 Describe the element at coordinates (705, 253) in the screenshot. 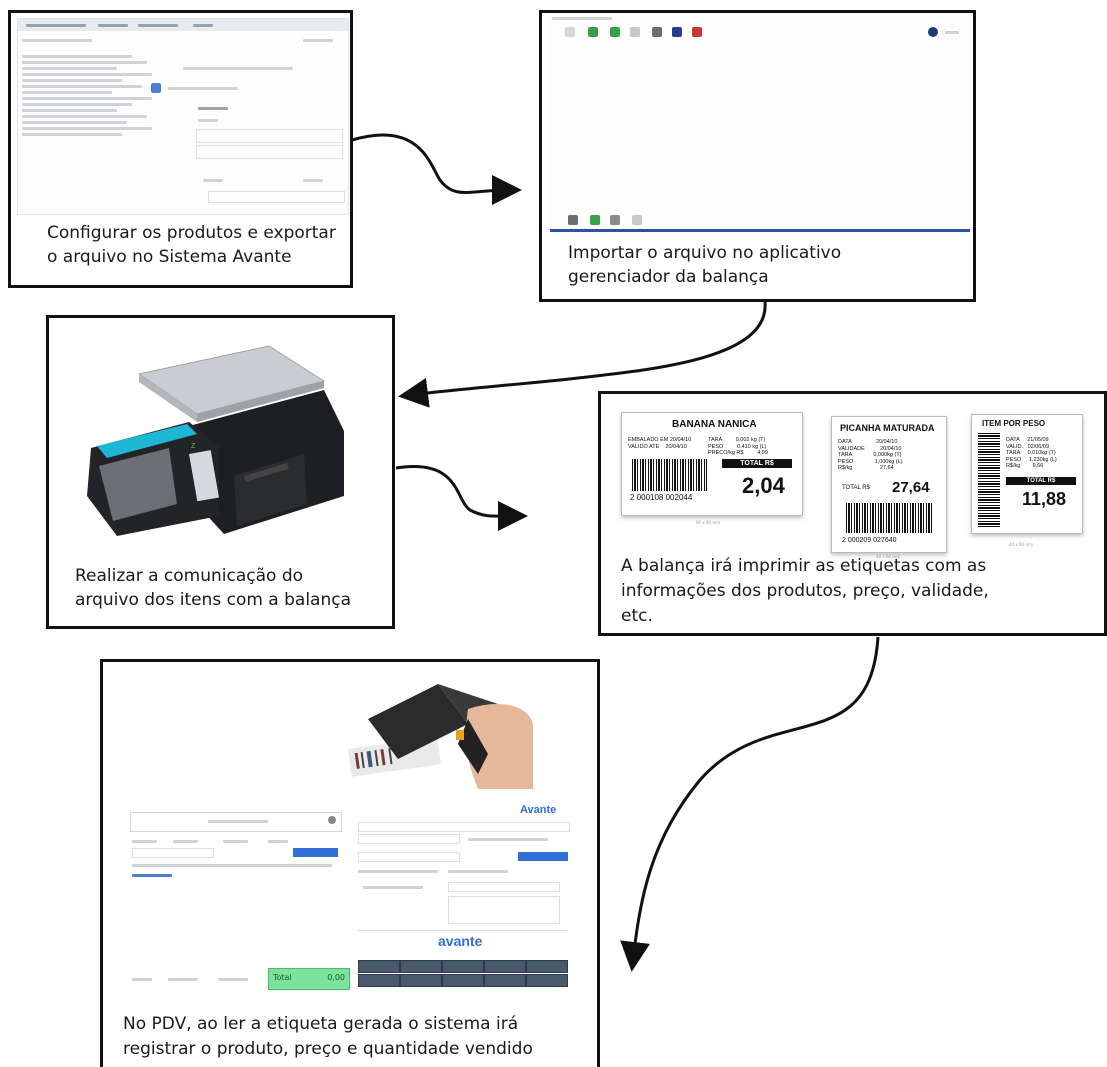

I see `step-2-caption-line1: Importar o arquivo no aplicativo` at that location.